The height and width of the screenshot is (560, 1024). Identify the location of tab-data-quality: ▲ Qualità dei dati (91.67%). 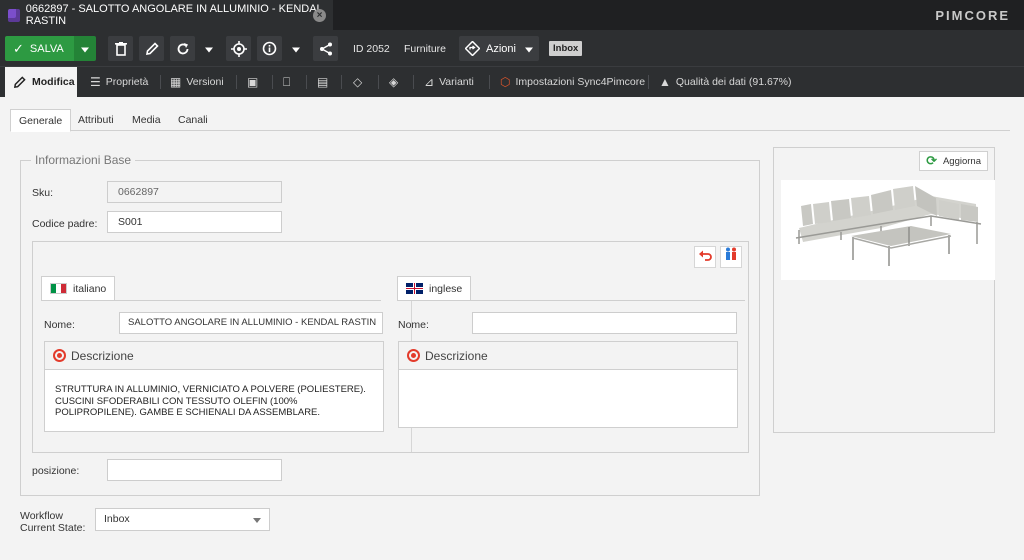
(725, 82).